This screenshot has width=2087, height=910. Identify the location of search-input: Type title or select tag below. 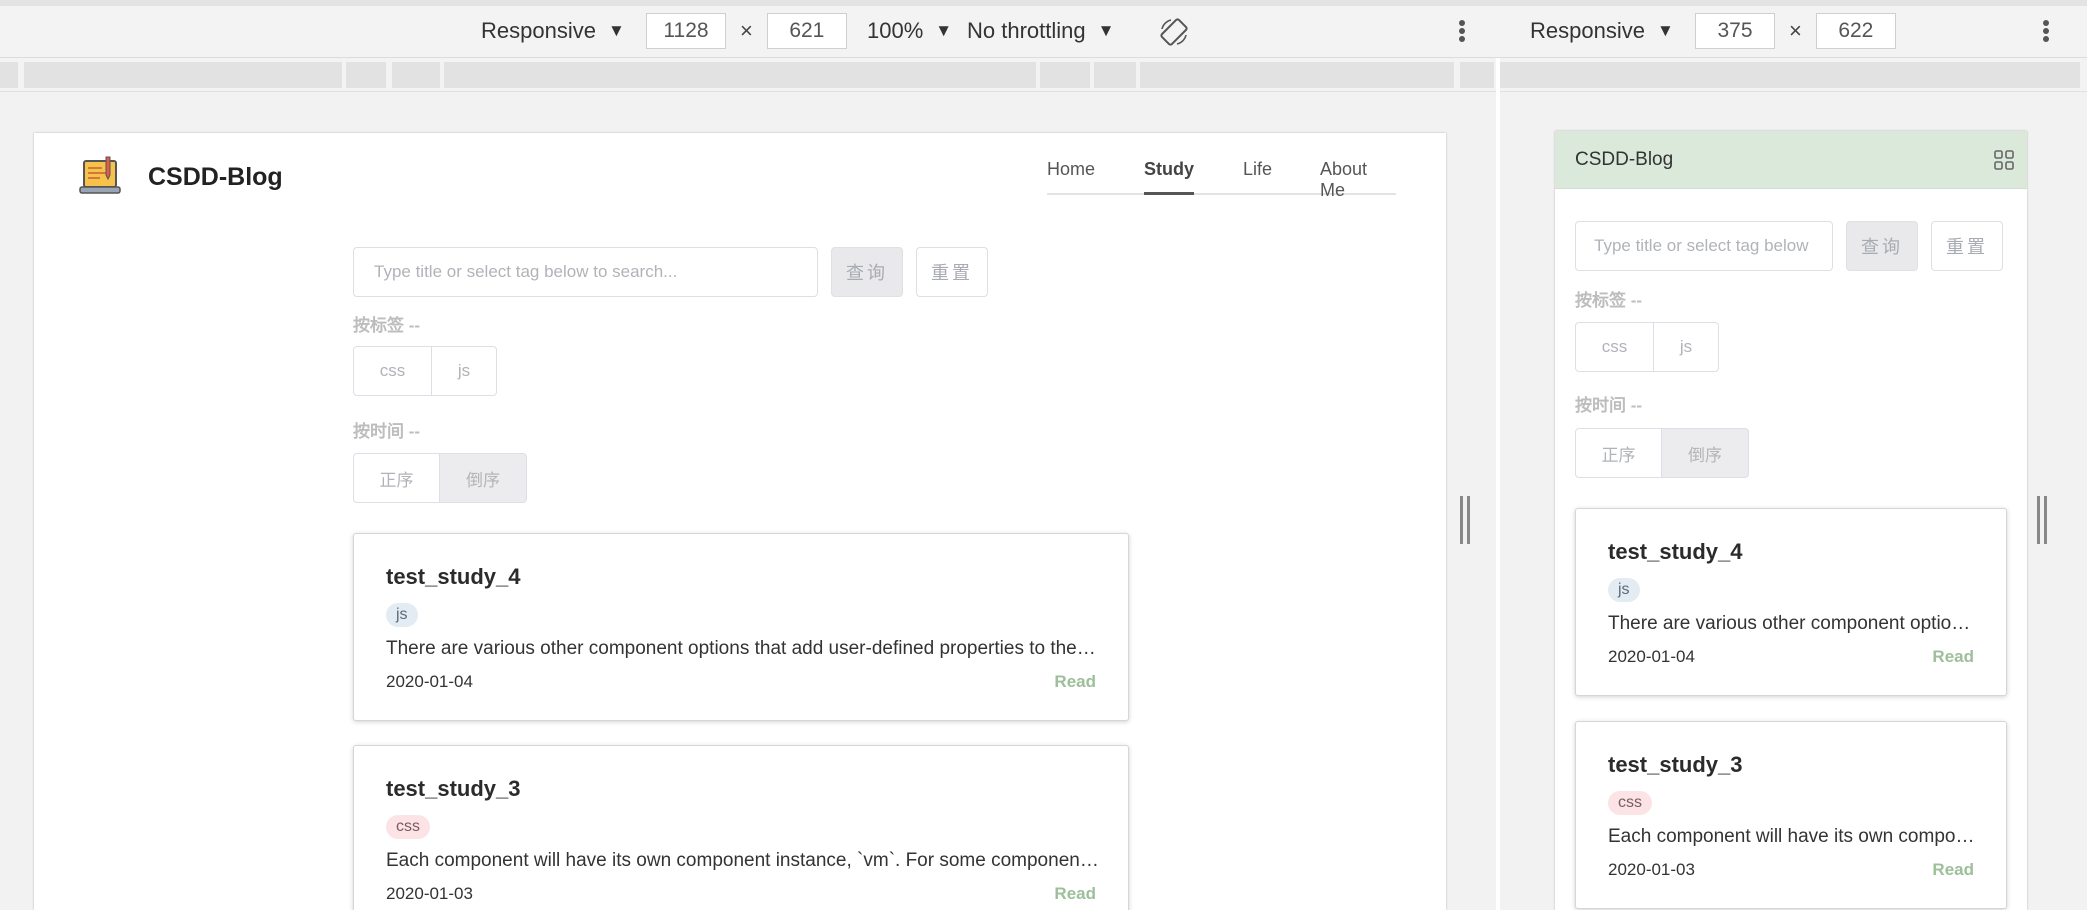
(1704, 246).